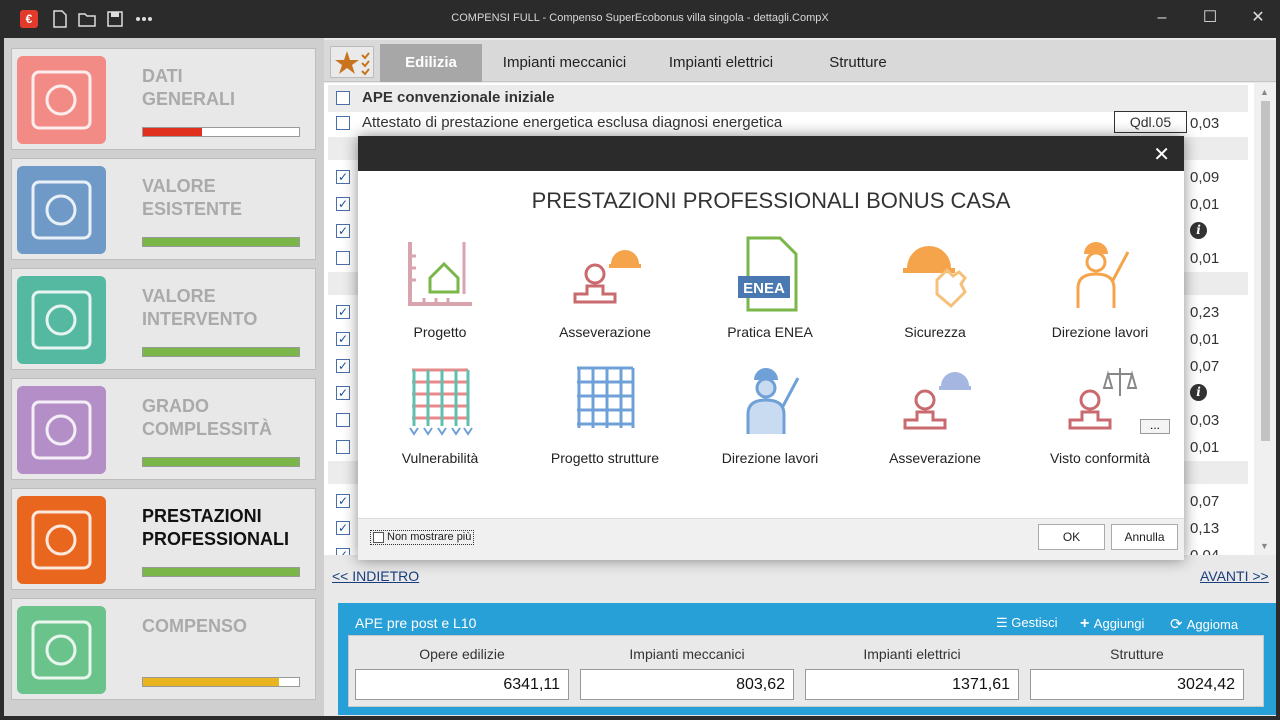  Describe the element at coordinates (1178, 624) in the screenshot. I see `refresh-icon: ⟳` at that location.